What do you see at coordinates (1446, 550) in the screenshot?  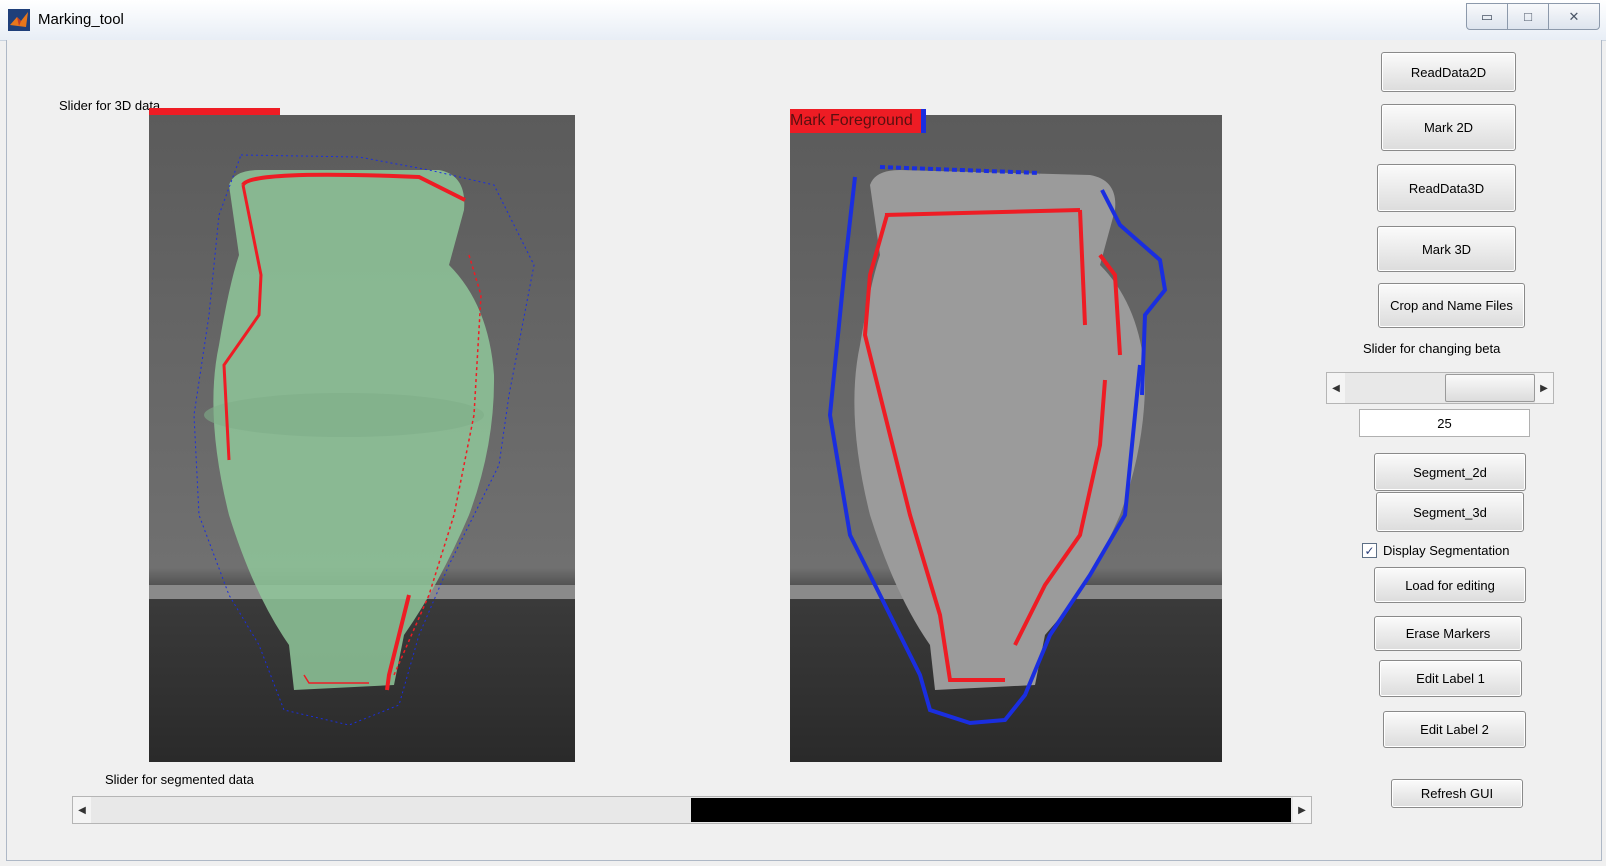 I see `display-segmentation-label: Display Segmentation` at bounding box center [1446, 550].